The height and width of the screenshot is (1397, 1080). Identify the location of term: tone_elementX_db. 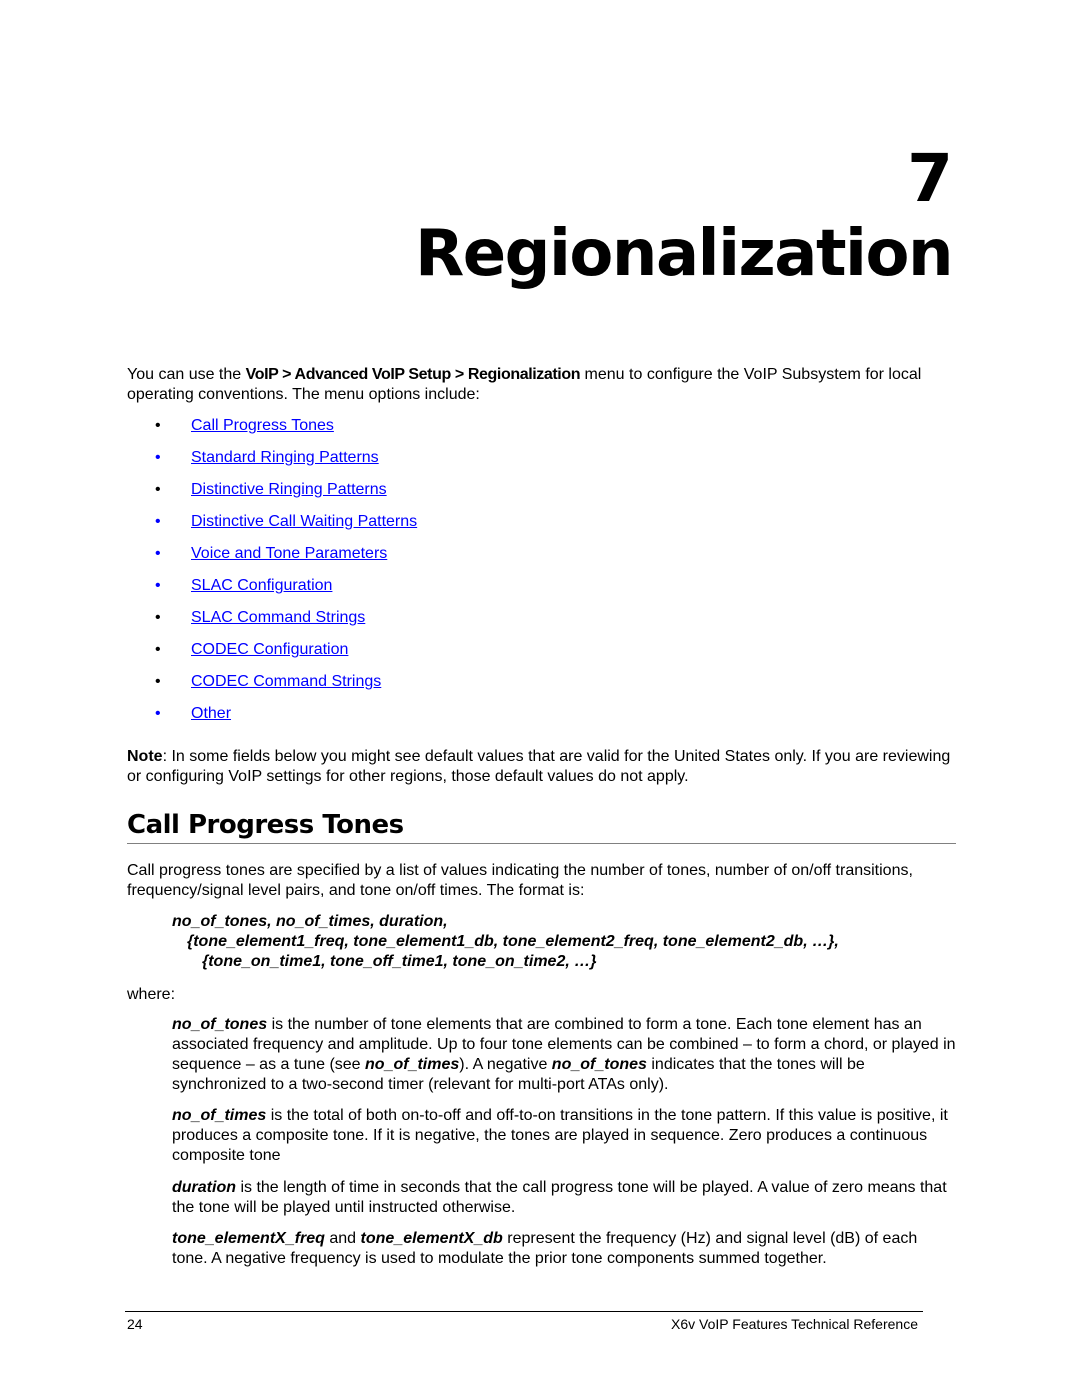
(431, 1238).